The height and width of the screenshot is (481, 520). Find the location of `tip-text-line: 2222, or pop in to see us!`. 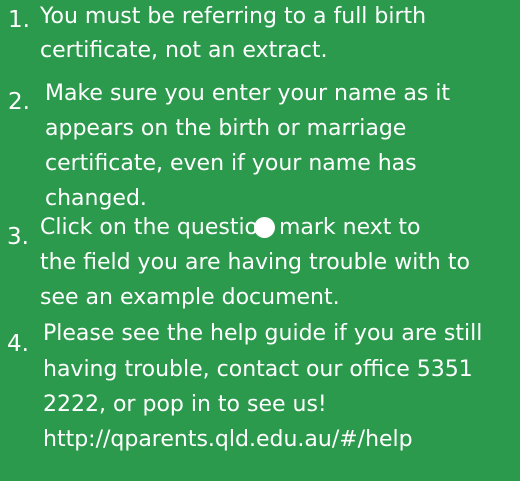

tip-text-line: 2222, or pop in to see us! is located at coordinates (185, 404).